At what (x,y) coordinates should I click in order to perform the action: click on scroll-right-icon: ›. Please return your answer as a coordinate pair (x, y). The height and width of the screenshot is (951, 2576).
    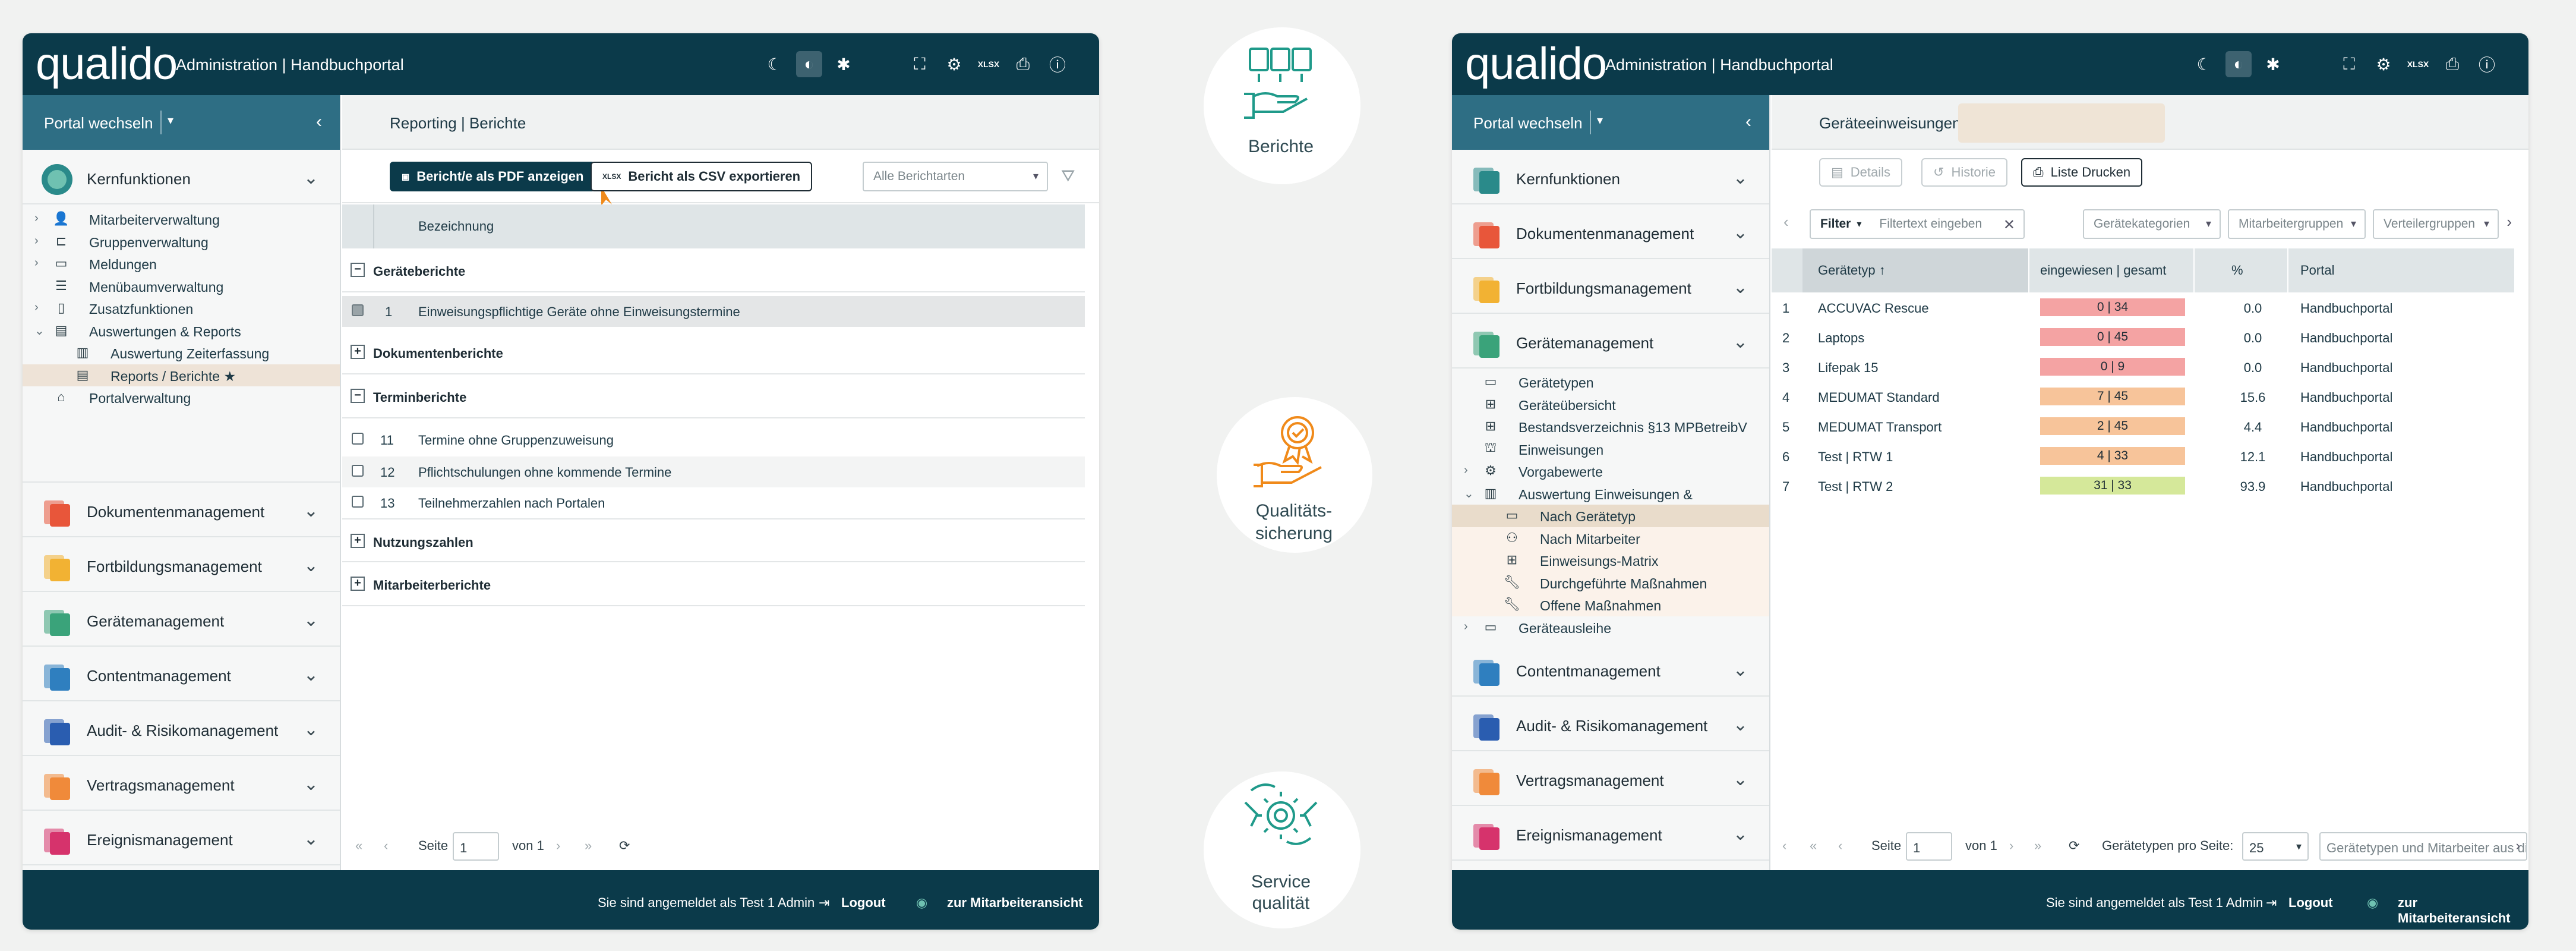
    Looking at the image, I should click on (2509, 222).